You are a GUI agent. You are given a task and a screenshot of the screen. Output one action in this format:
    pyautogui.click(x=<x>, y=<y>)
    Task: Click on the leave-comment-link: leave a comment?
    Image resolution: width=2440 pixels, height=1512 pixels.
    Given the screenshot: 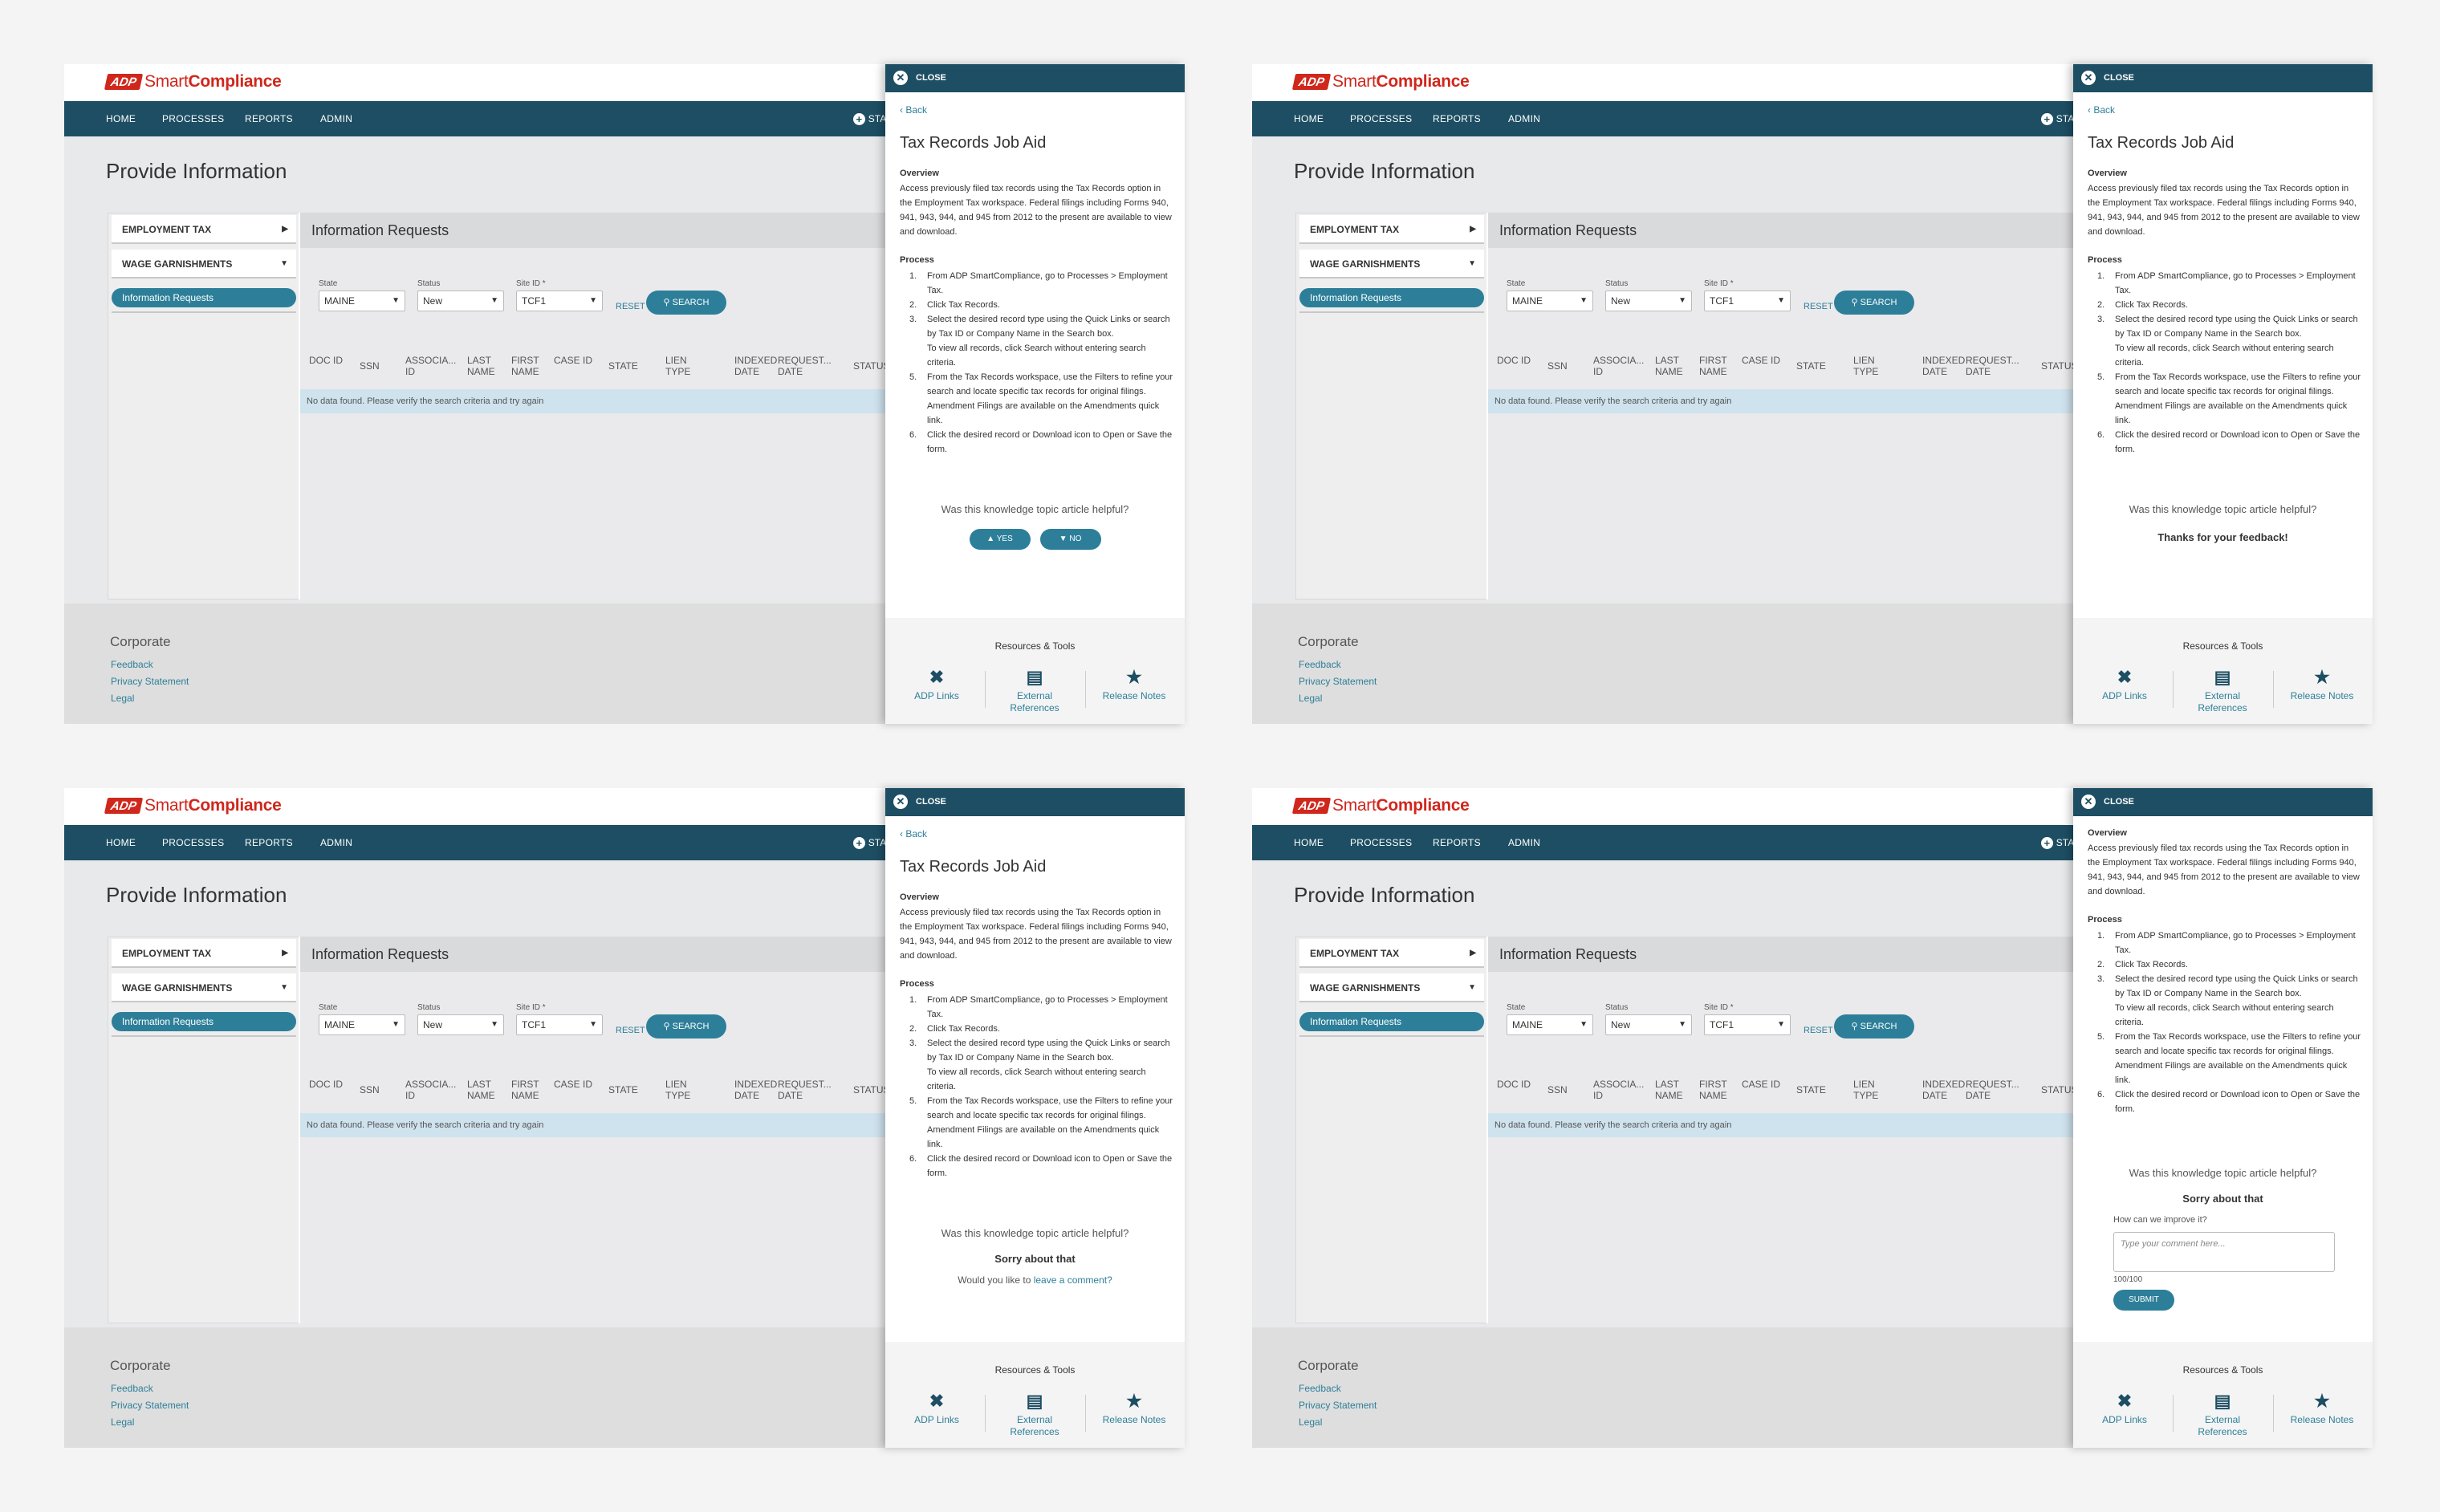 What is the action you would take?
    pyautogui.click(x=1073, y=1280)
    